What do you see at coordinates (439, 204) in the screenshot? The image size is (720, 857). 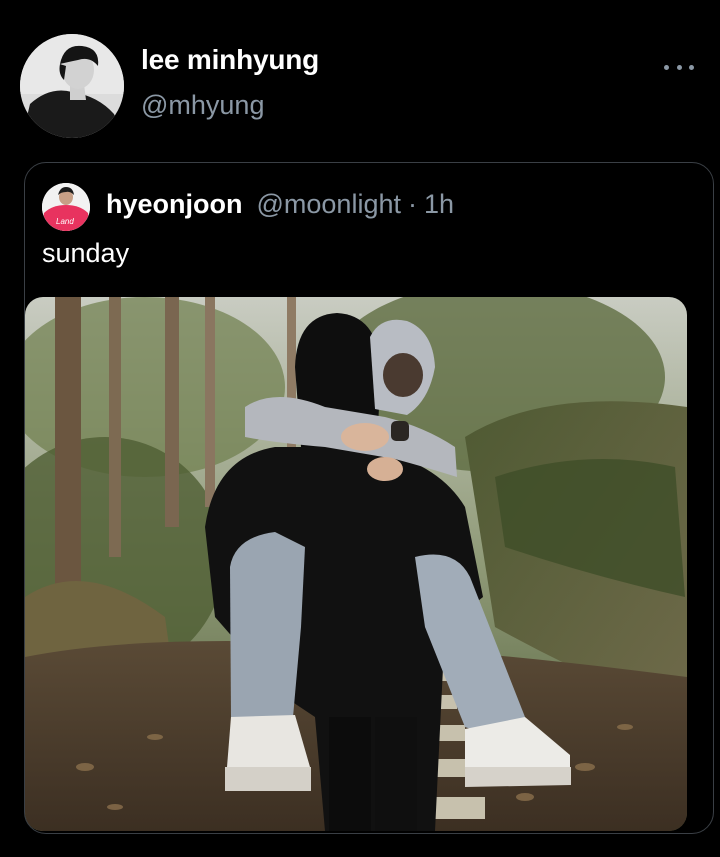 I see `quoted-timestamp: 1h` at bounding box center [439, 204].